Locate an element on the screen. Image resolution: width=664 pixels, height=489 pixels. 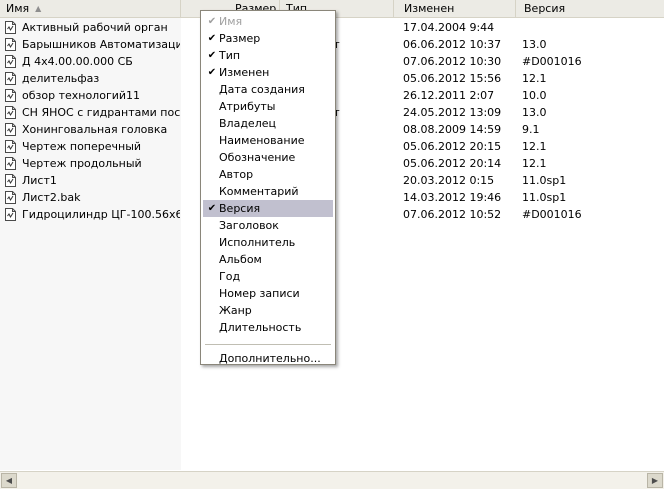
menu-item: Исполнитель is located at coordinates (268, 242).